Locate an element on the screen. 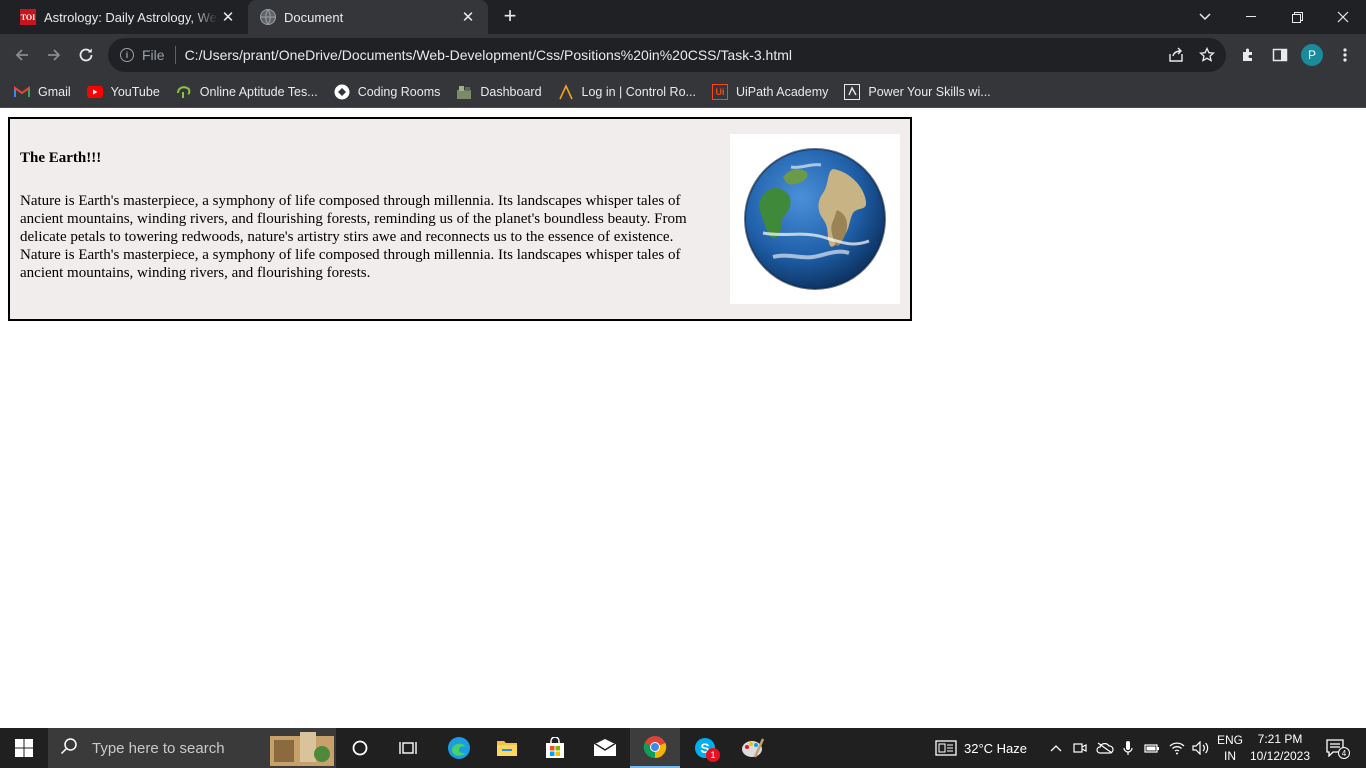  minimize-button is located at coordinates (1251, 17).